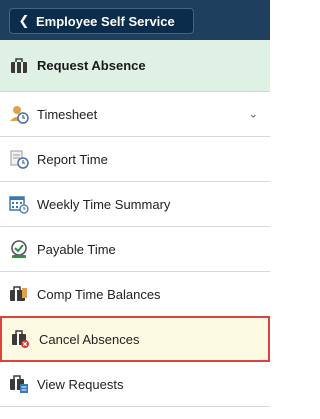 This screenshot has height=419, width=320. I want to click on back-button-label: Employee Self Service, so click(105, 21).